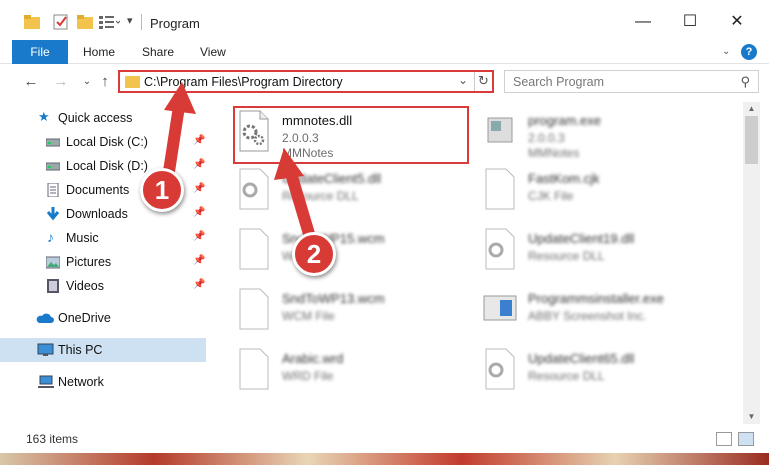 Image resolution: width=769 pixels, height=465 pixels. Describe the element at coordinates (602, 137) in the screenshot. I see `list-item: program.exe 2.0.0.3 MMNotes` at that location.